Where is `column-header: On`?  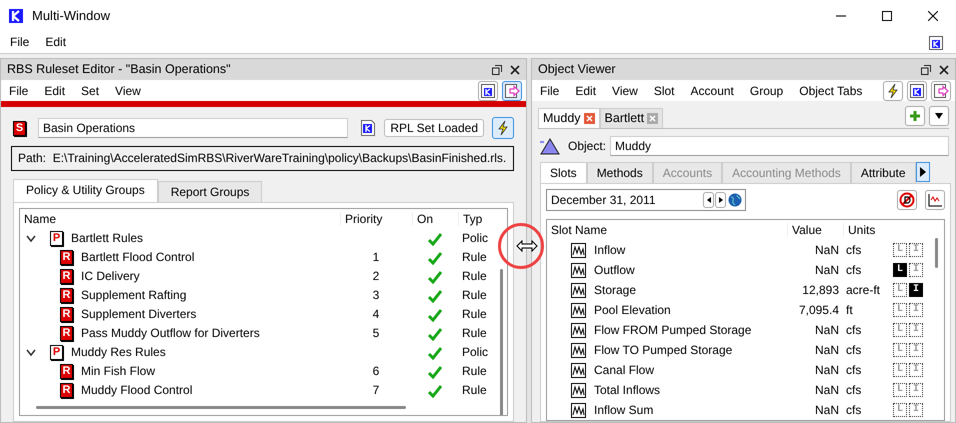
column-header: On is located at coordinates (435, 219).